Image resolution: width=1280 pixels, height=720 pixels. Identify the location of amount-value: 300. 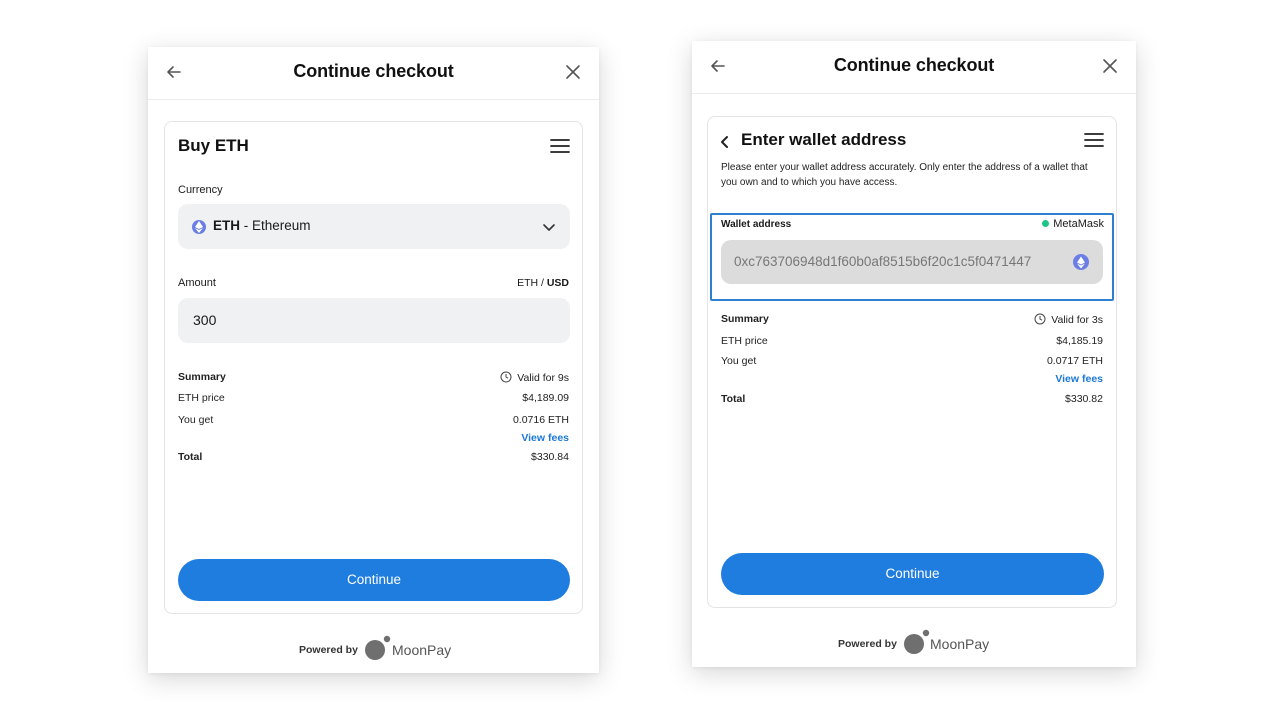
(205, 320).